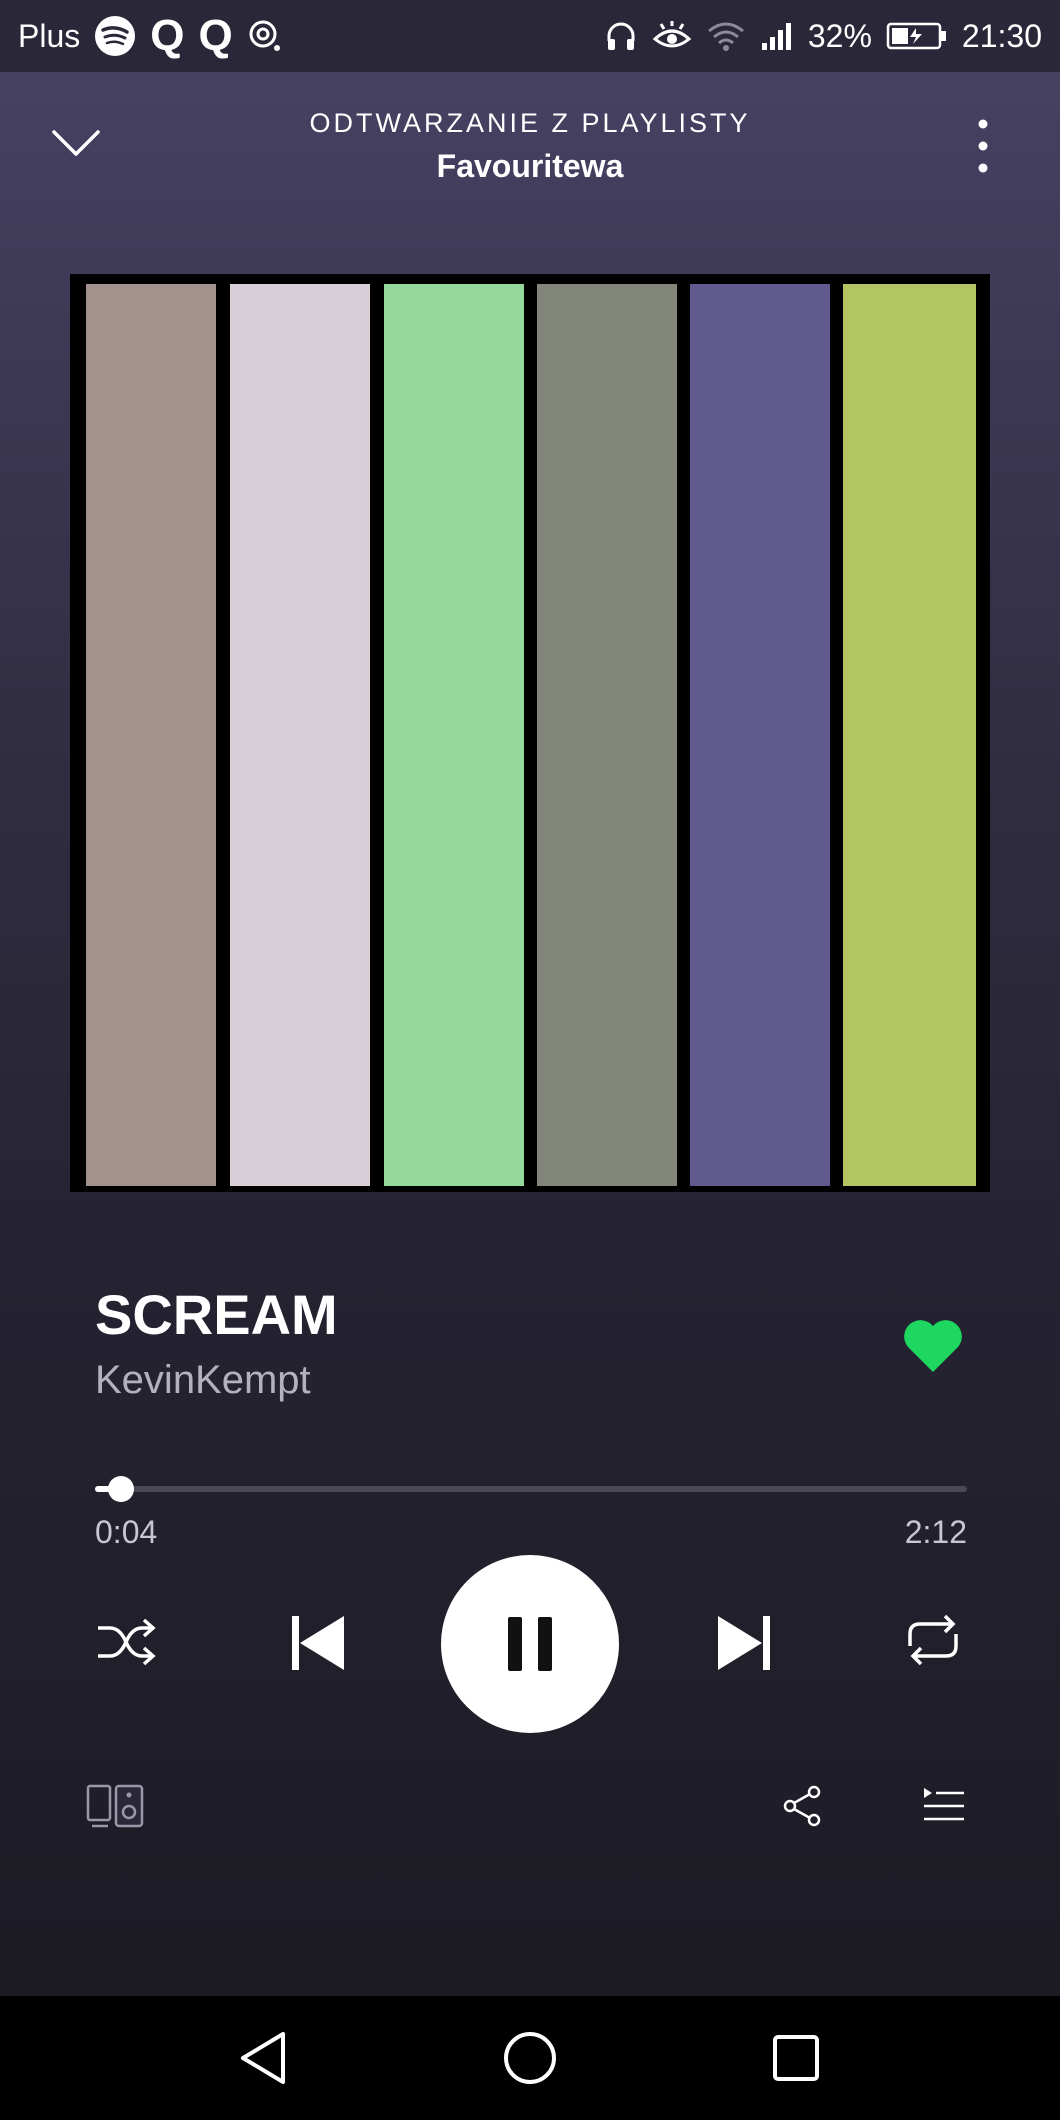  I want to click on shuffle-icon, so click(127, 1642).